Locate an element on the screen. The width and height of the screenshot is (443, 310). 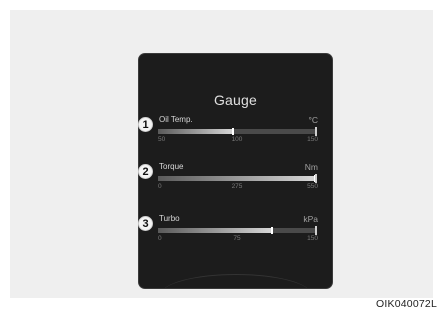
gauge-turbo: Turbo kPa 0 75 150 is located at coordinates (236, 235).